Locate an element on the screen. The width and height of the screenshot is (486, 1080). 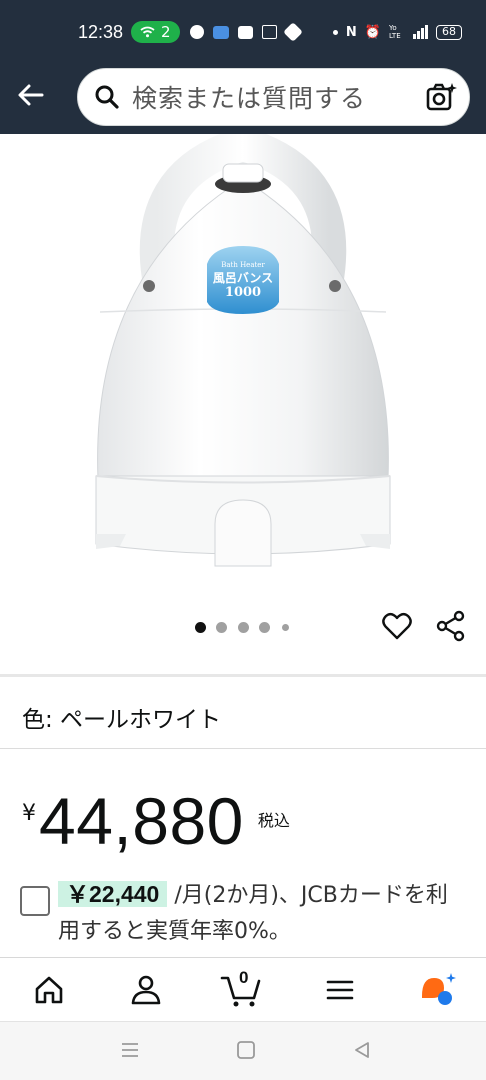
camera-search-icon is located at coordinates (441, 97).